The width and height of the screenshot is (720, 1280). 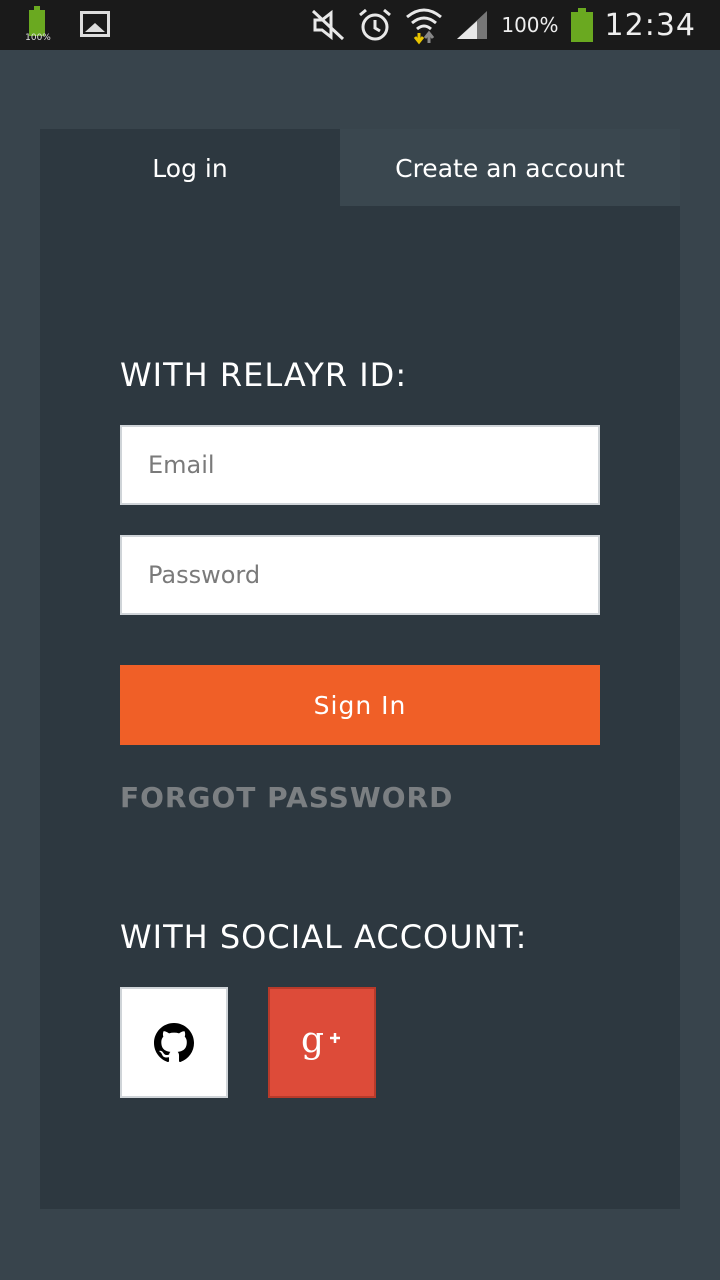 What do you see at coordinates (324, 937) in the screenshot?
I see `social-account-heading: WITH SOCIAL ACCOUNT:` at bounding box center [324, 937].